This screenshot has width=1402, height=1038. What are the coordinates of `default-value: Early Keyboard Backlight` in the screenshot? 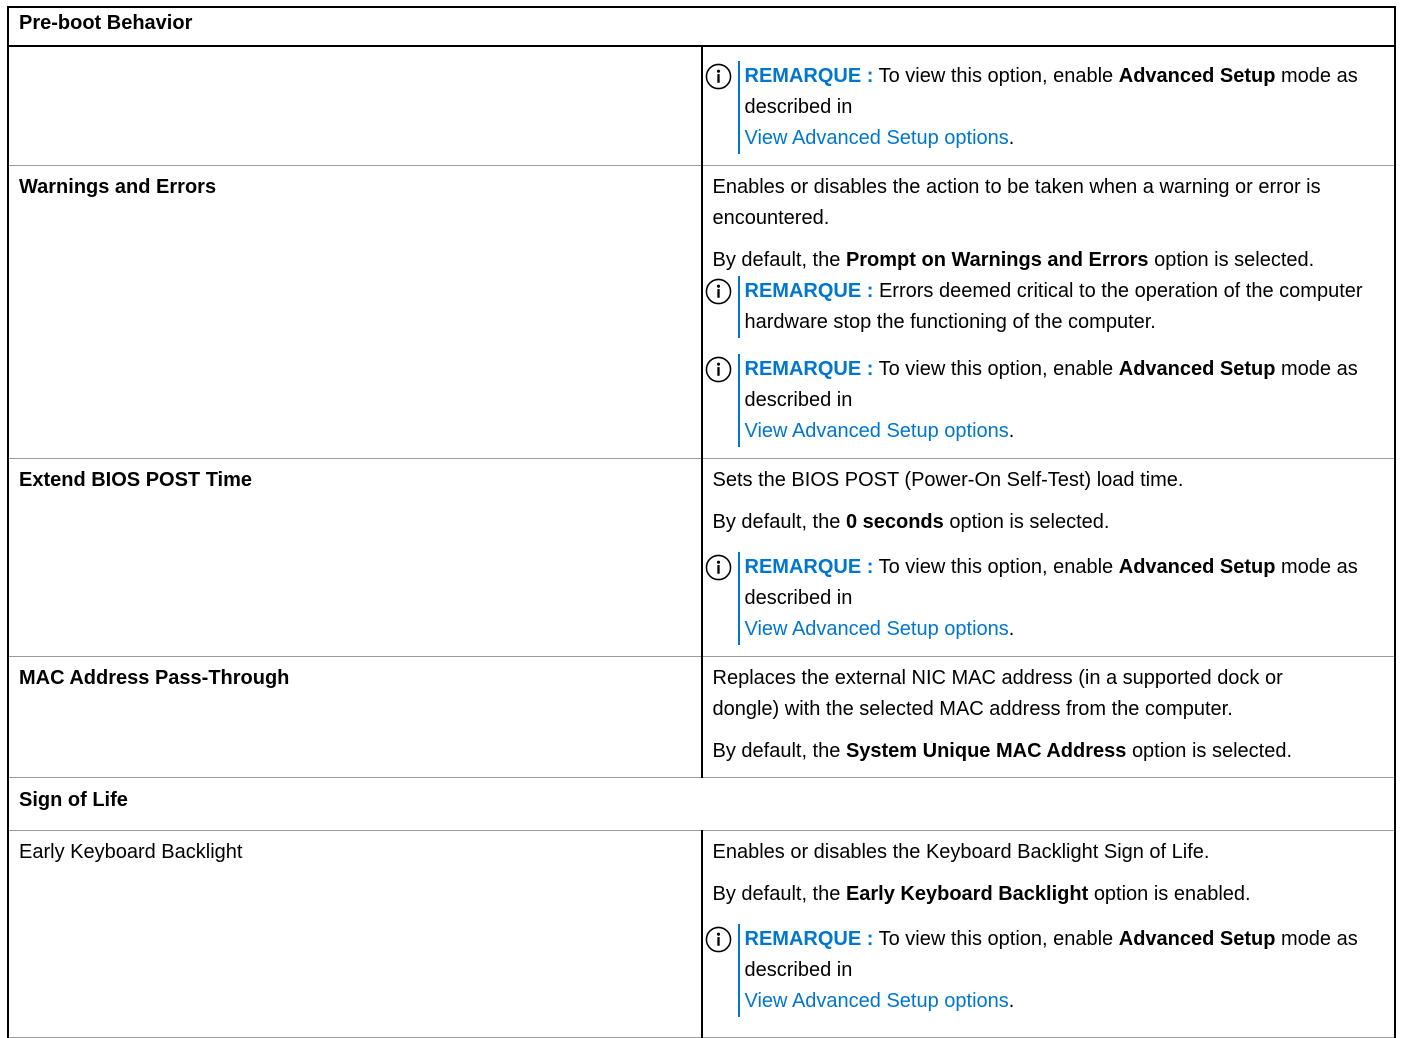 It's located at (967, 894).